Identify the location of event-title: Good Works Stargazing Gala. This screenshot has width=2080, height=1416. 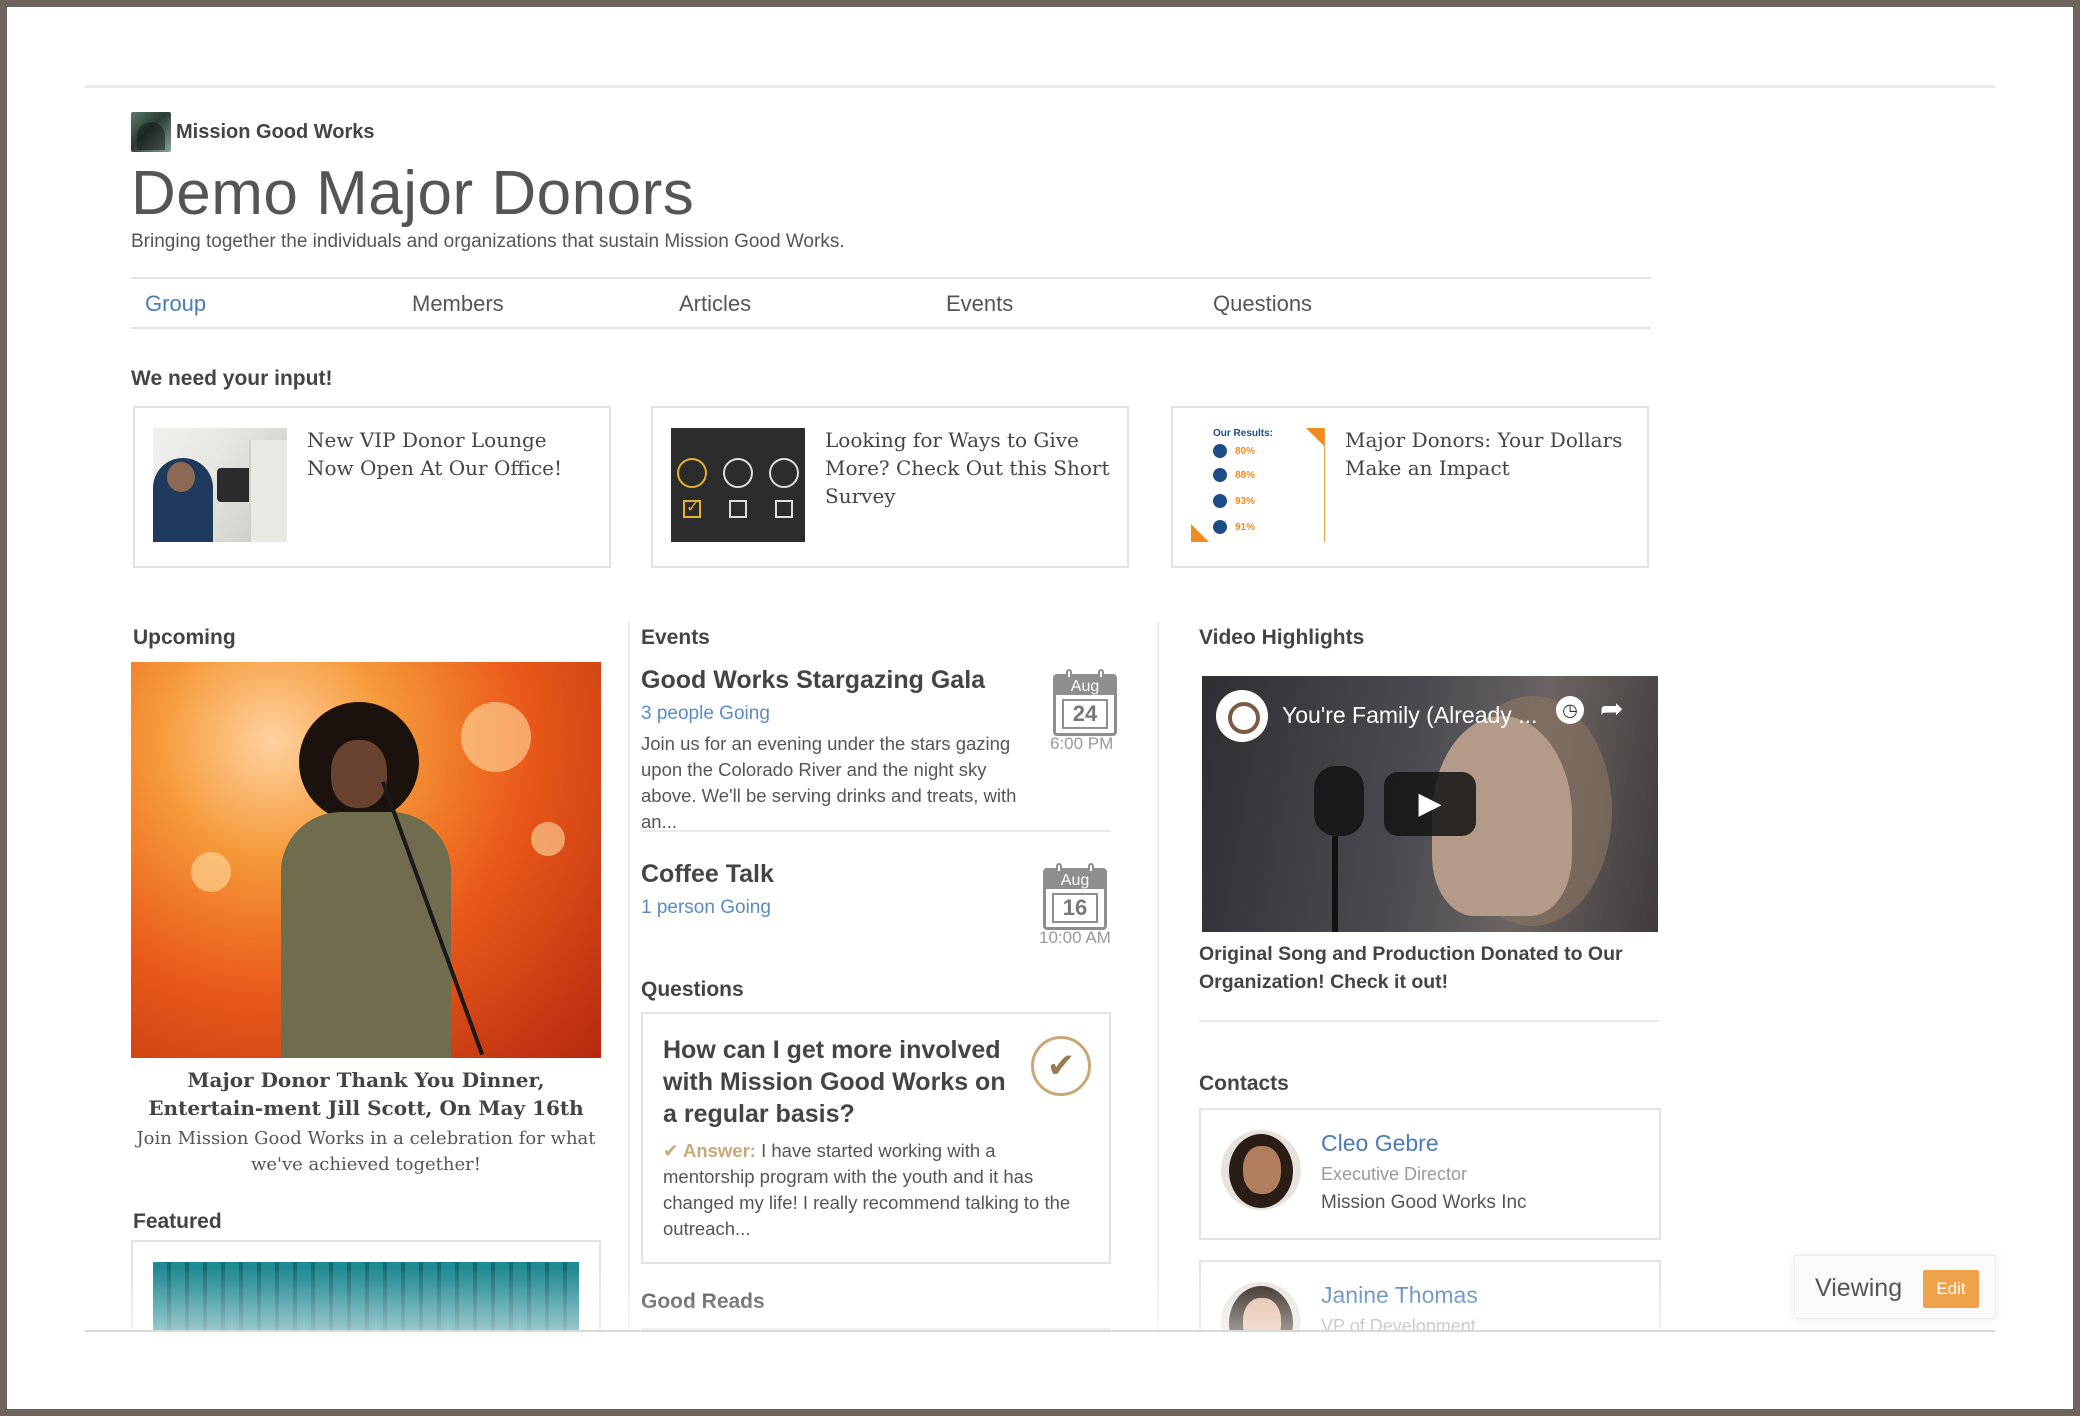
(876, 680).